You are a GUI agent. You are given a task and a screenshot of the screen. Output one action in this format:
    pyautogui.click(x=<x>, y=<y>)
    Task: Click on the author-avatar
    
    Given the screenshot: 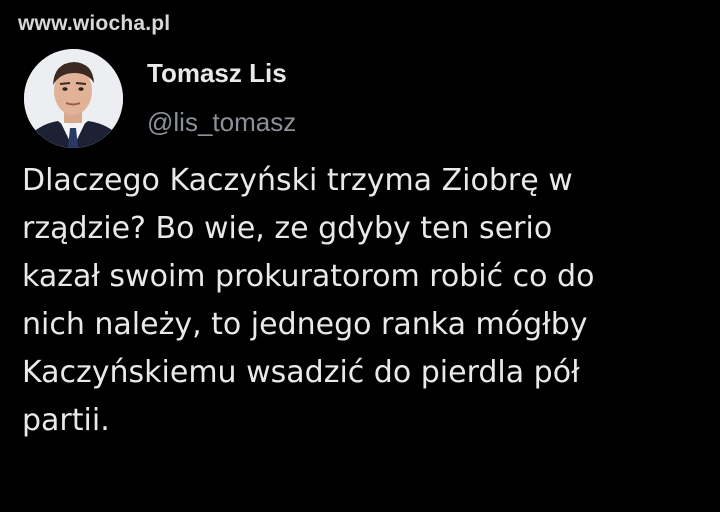 What is the action you would take?
    pyautogui.click(x=73, y=98)
    